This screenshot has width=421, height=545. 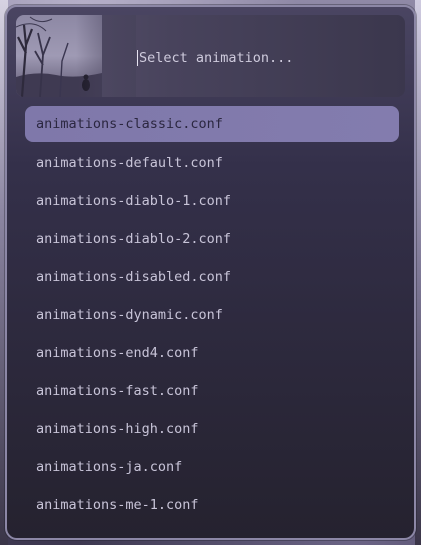 I want to click on list-item: animations-classic.conf, so click(x=212, y=124).